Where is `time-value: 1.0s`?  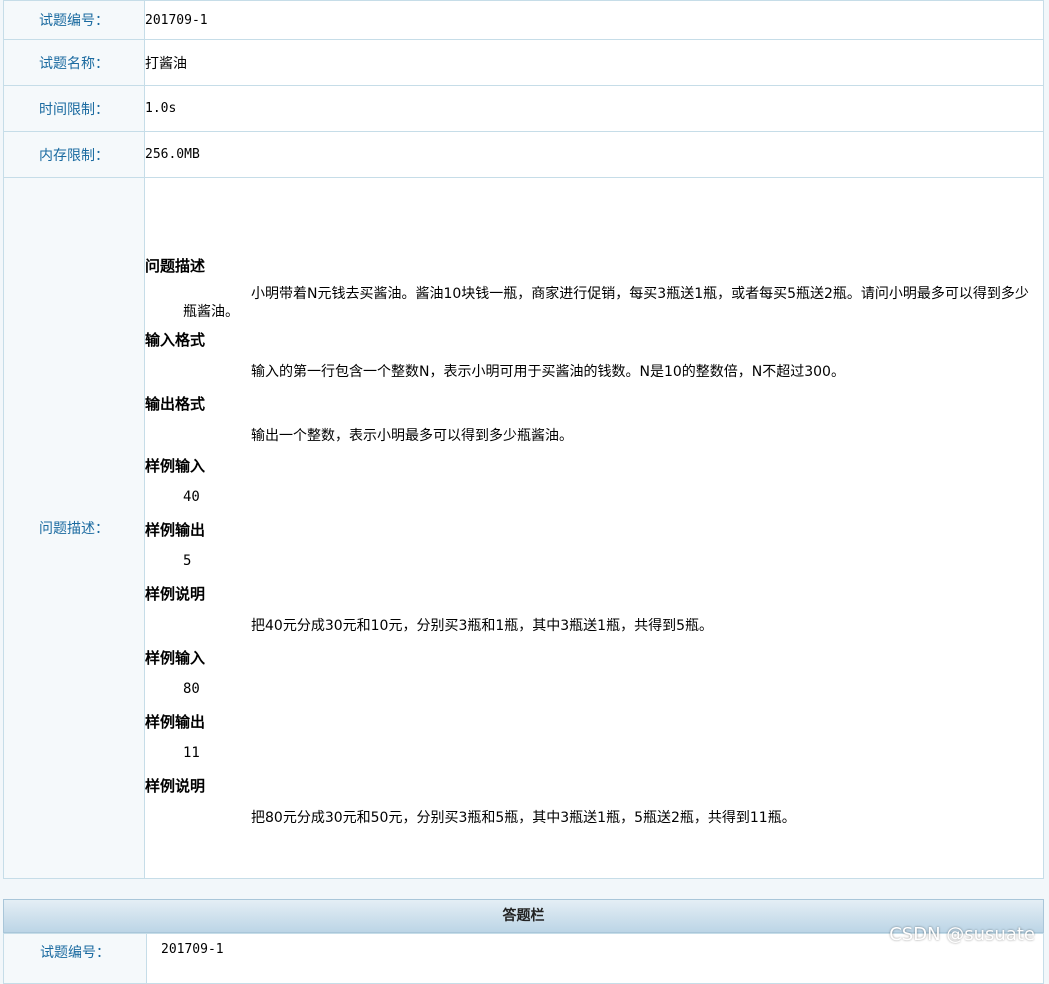 time-value: 1.0s is located at coordinates (594, 108).